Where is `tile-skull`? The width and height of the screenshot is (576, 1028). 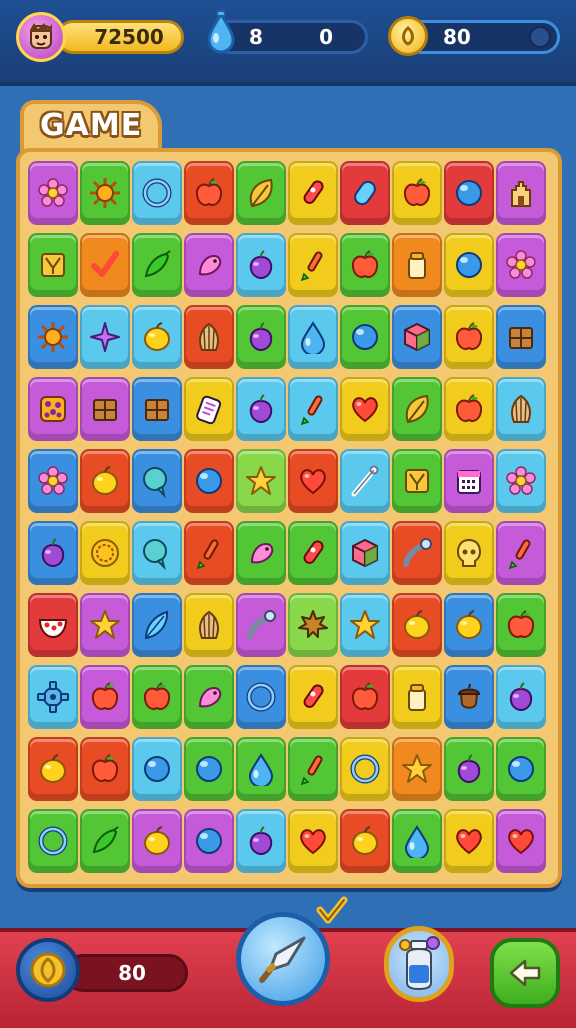
tile-skull is located at coordinates (469, 553).